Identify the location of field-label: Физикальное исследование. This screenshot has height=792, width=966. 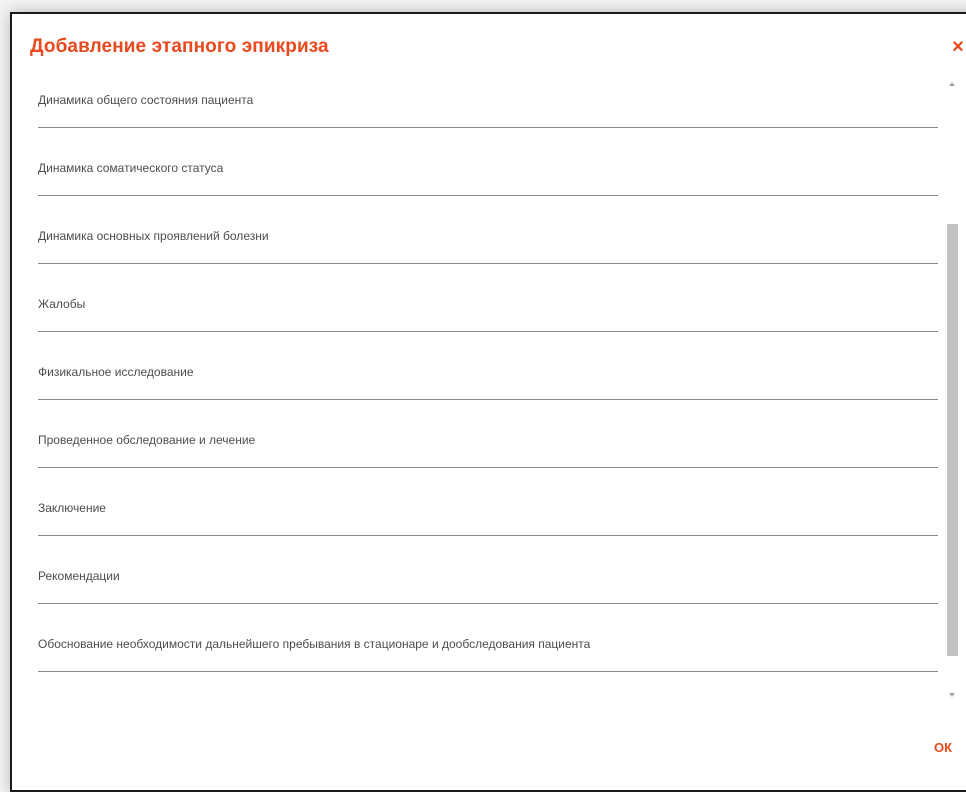
(116, 372).